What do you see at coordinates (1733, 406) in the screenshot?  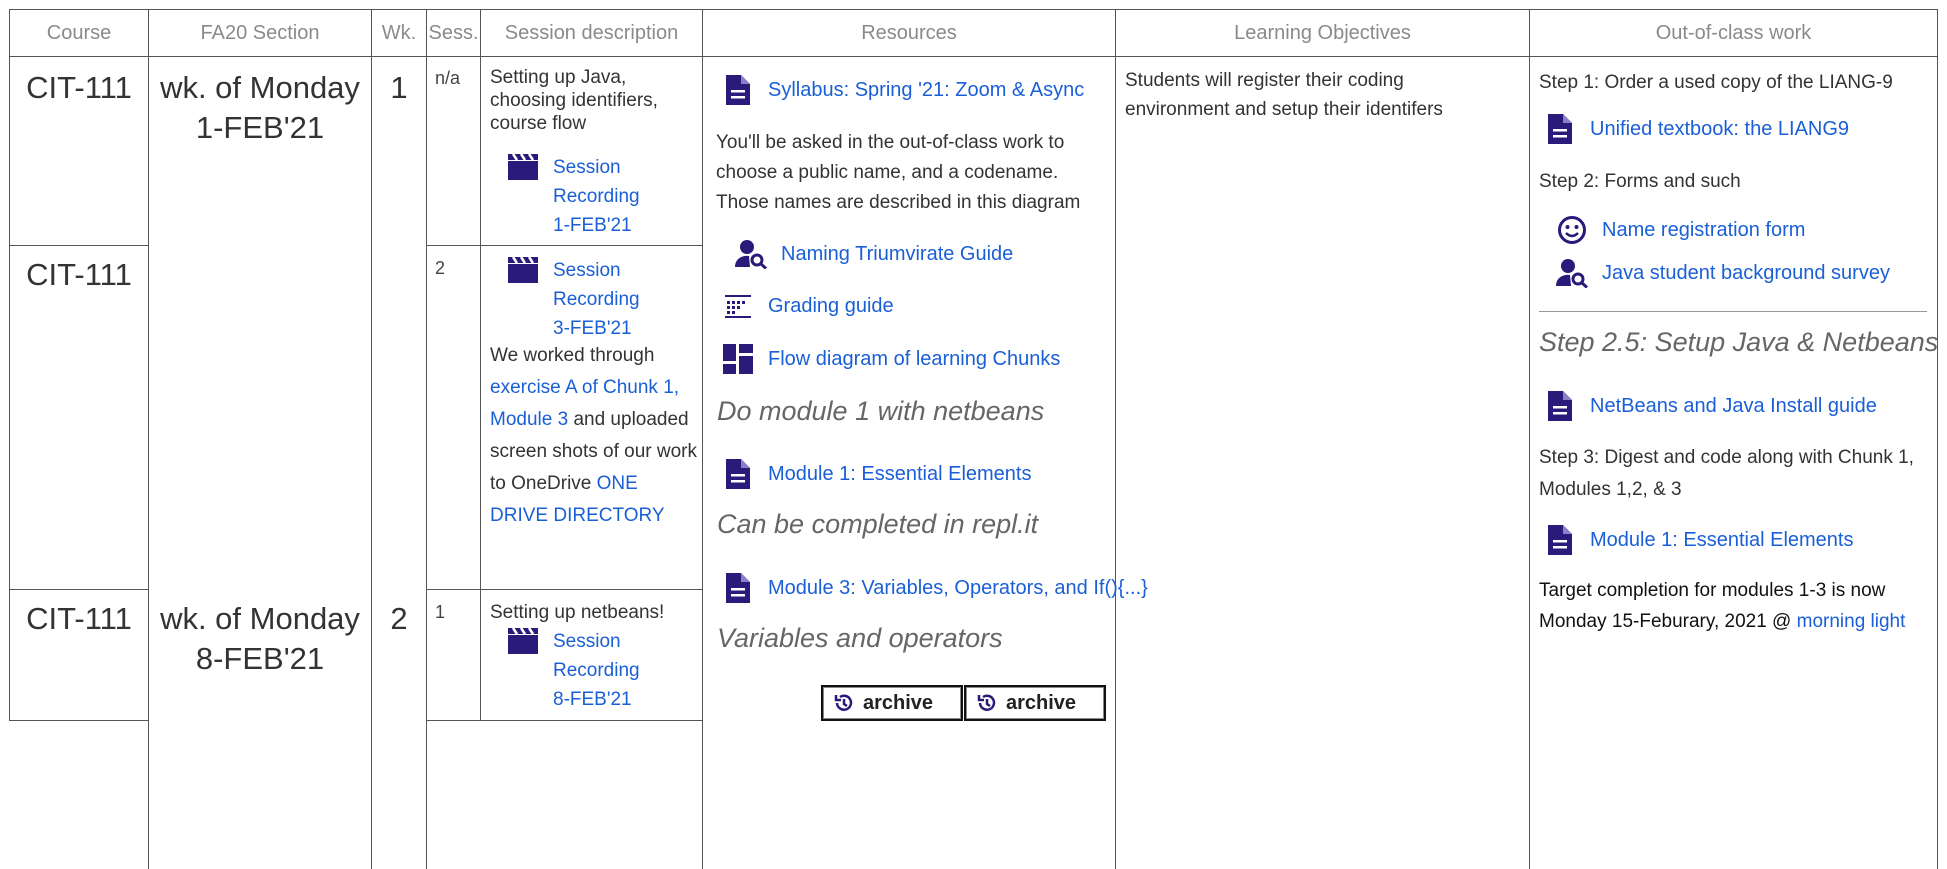 I see `install-guide-link: NetBeans and Java Install guide` at bounding box center [1733, 406].